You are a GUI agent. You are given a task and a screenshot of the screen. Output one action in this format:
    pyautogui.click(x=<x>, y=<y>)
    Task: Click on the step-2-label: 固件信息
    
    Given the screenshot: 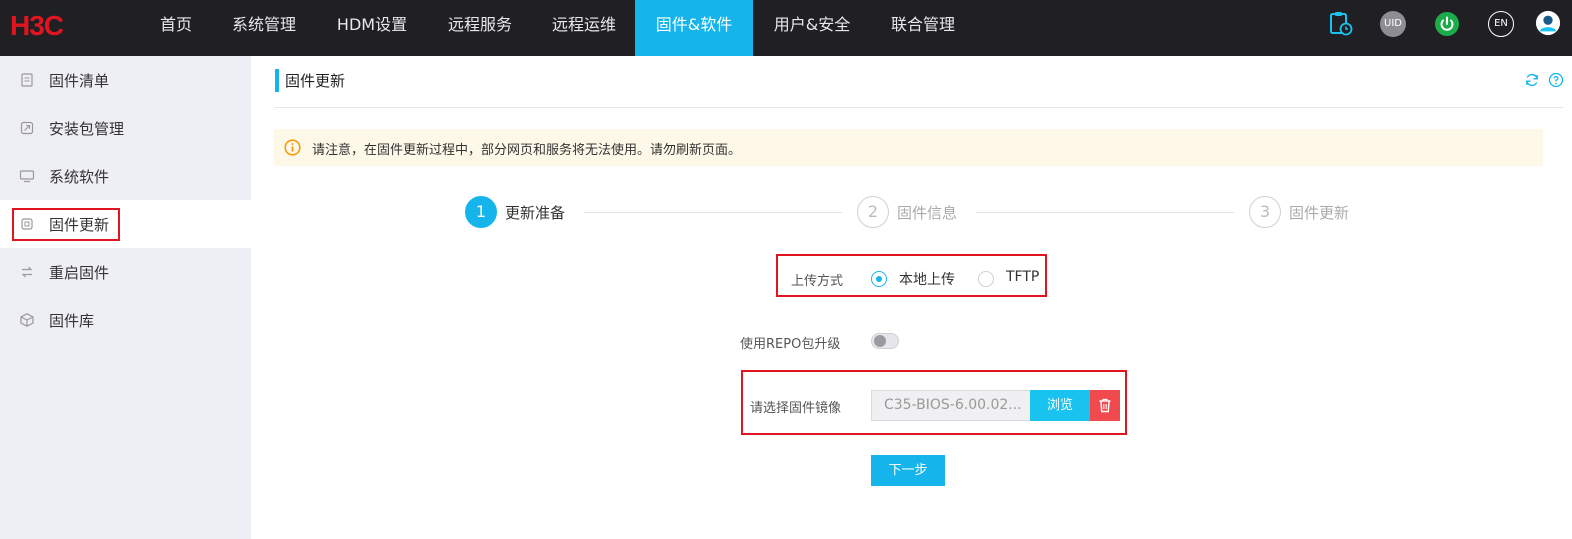 What is the action you would take?
    pyautogui.click(x=927, y=213)
    